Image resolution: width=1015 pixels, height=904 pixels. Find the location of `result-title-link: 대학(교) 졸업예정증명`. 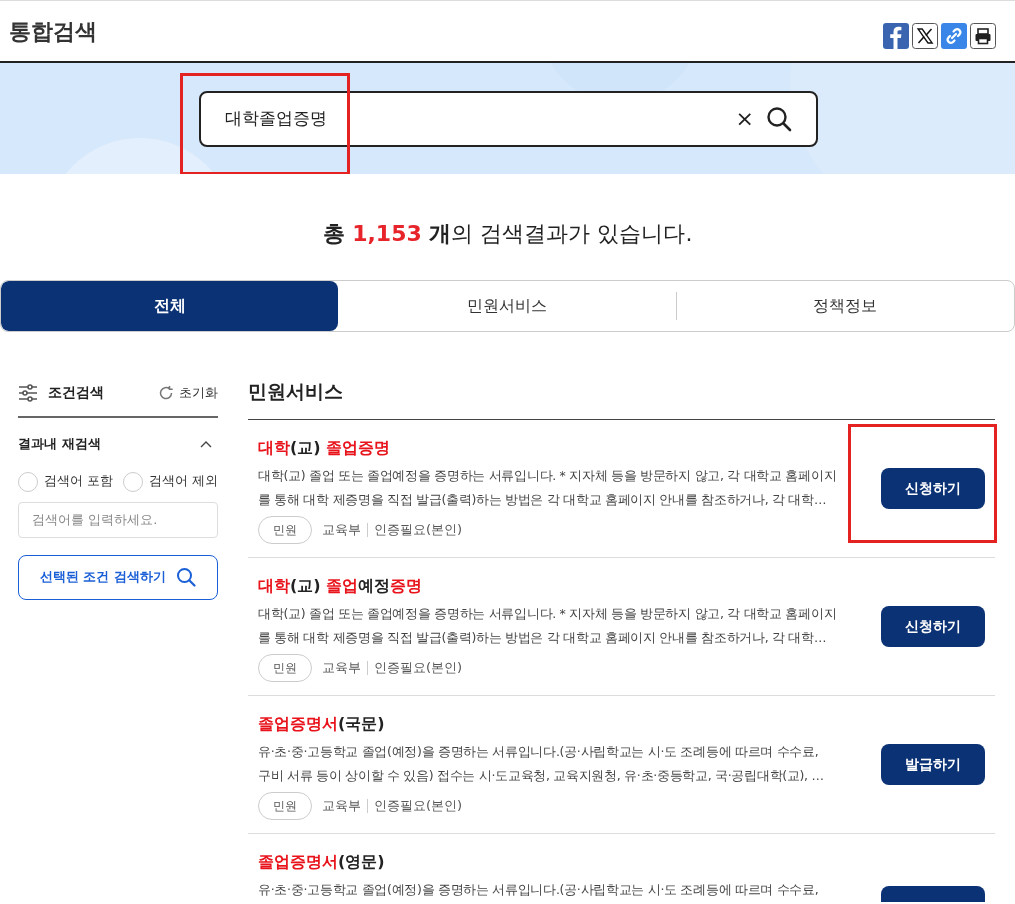

result-title-link: 대학(교) 졸업예정증명 is located at coordinates (547, 585).